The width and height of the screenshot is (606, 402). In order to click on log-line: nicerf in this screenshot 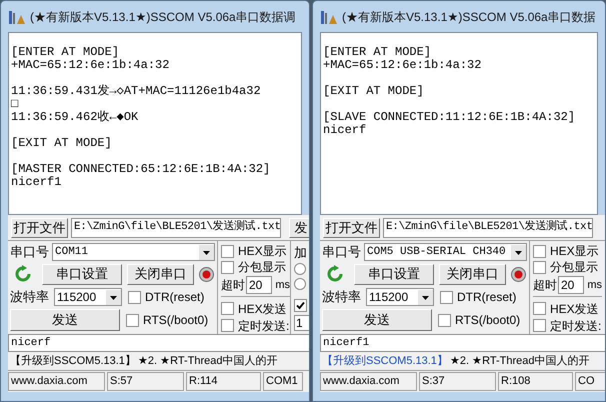, I will do `click(344, 130)`.